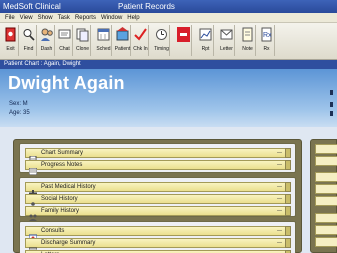 This screenshot has width=337, height=253. Describe the element at coordinates (103, 49) in the screenshot. I see `toolbar-button-label: Sched` at that location.